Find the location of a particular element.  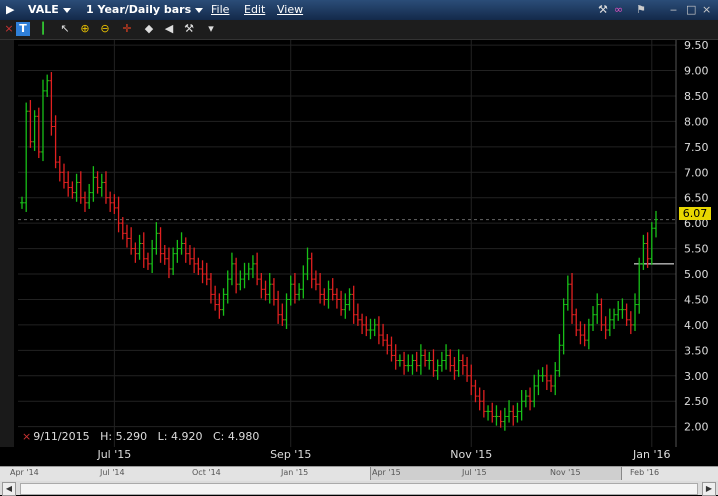

navigator-label: Apr '14 is located at coordinates (24, 472).